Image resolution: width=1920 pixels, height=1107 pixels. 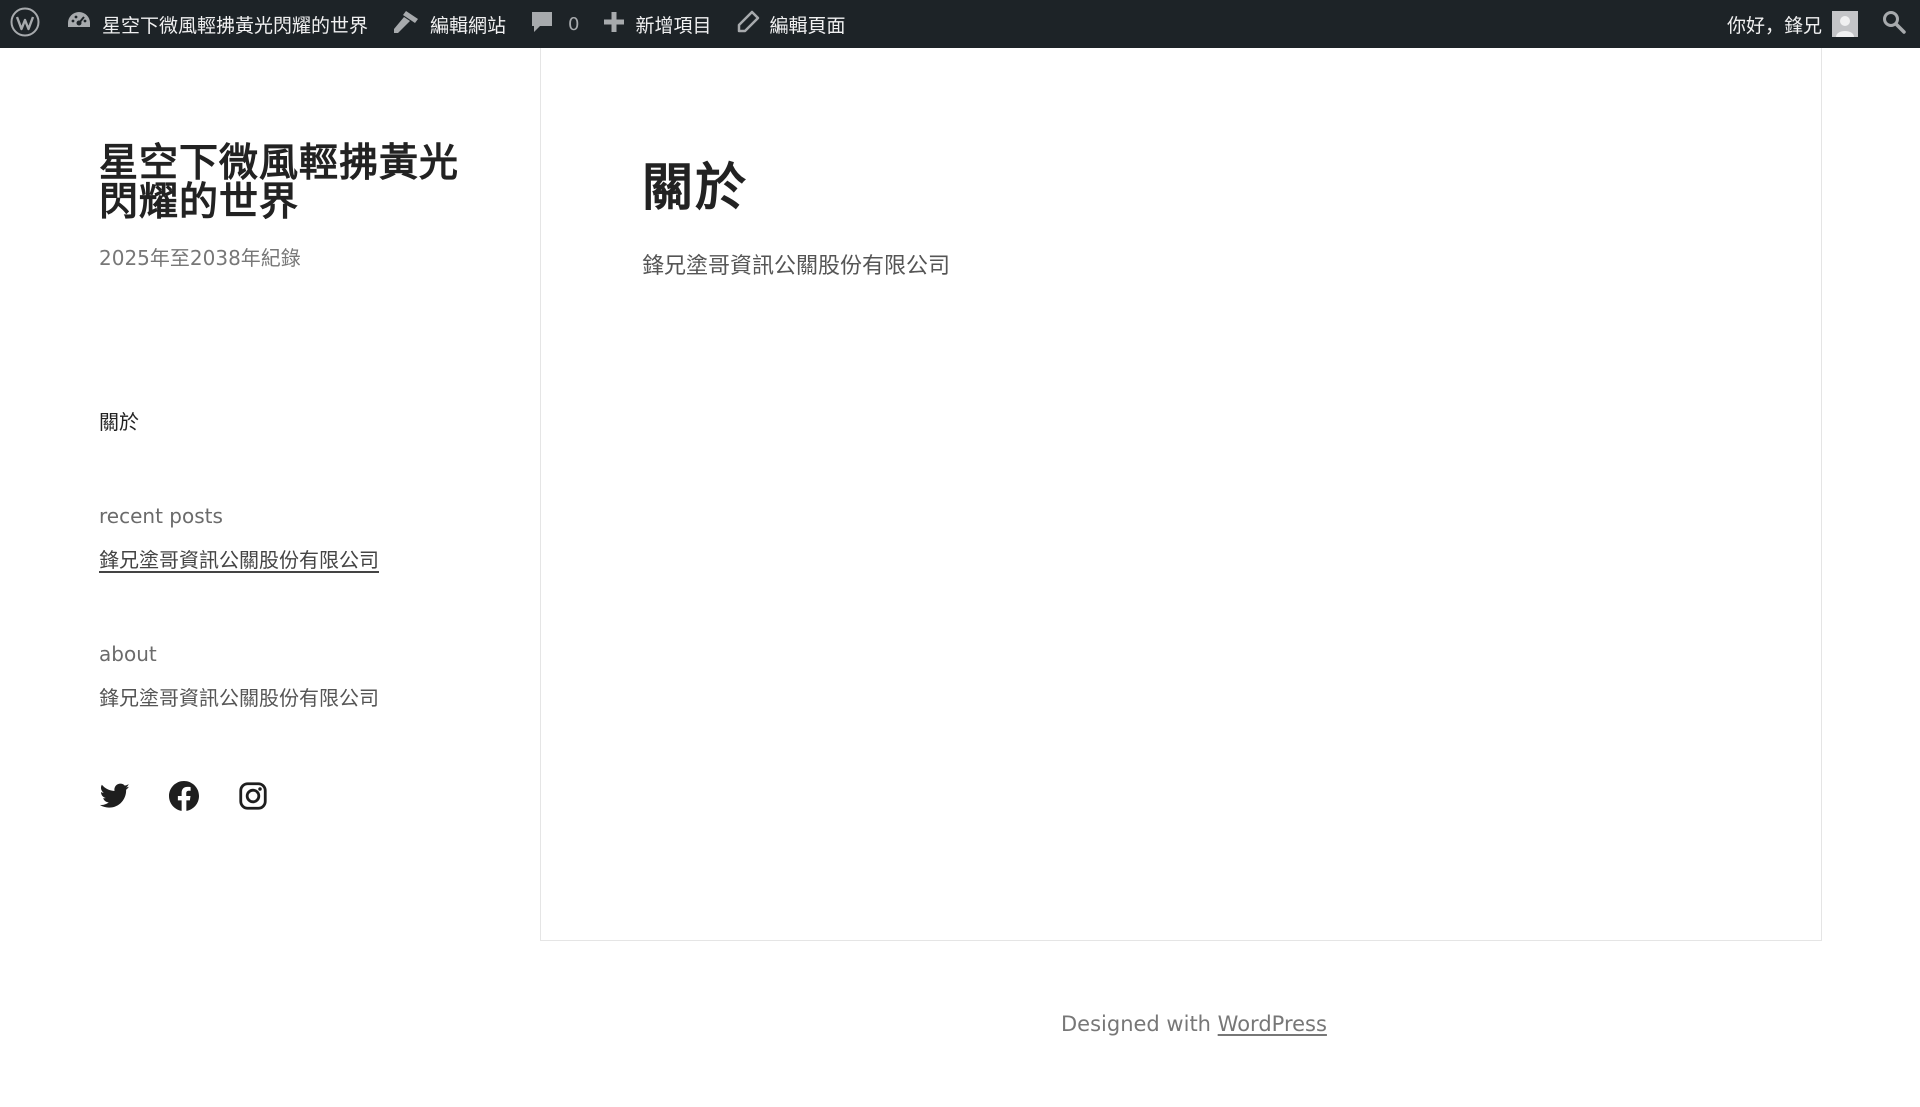 I want to click on edit-page-menu: 編輯頁面, so click(x=791, y=24).